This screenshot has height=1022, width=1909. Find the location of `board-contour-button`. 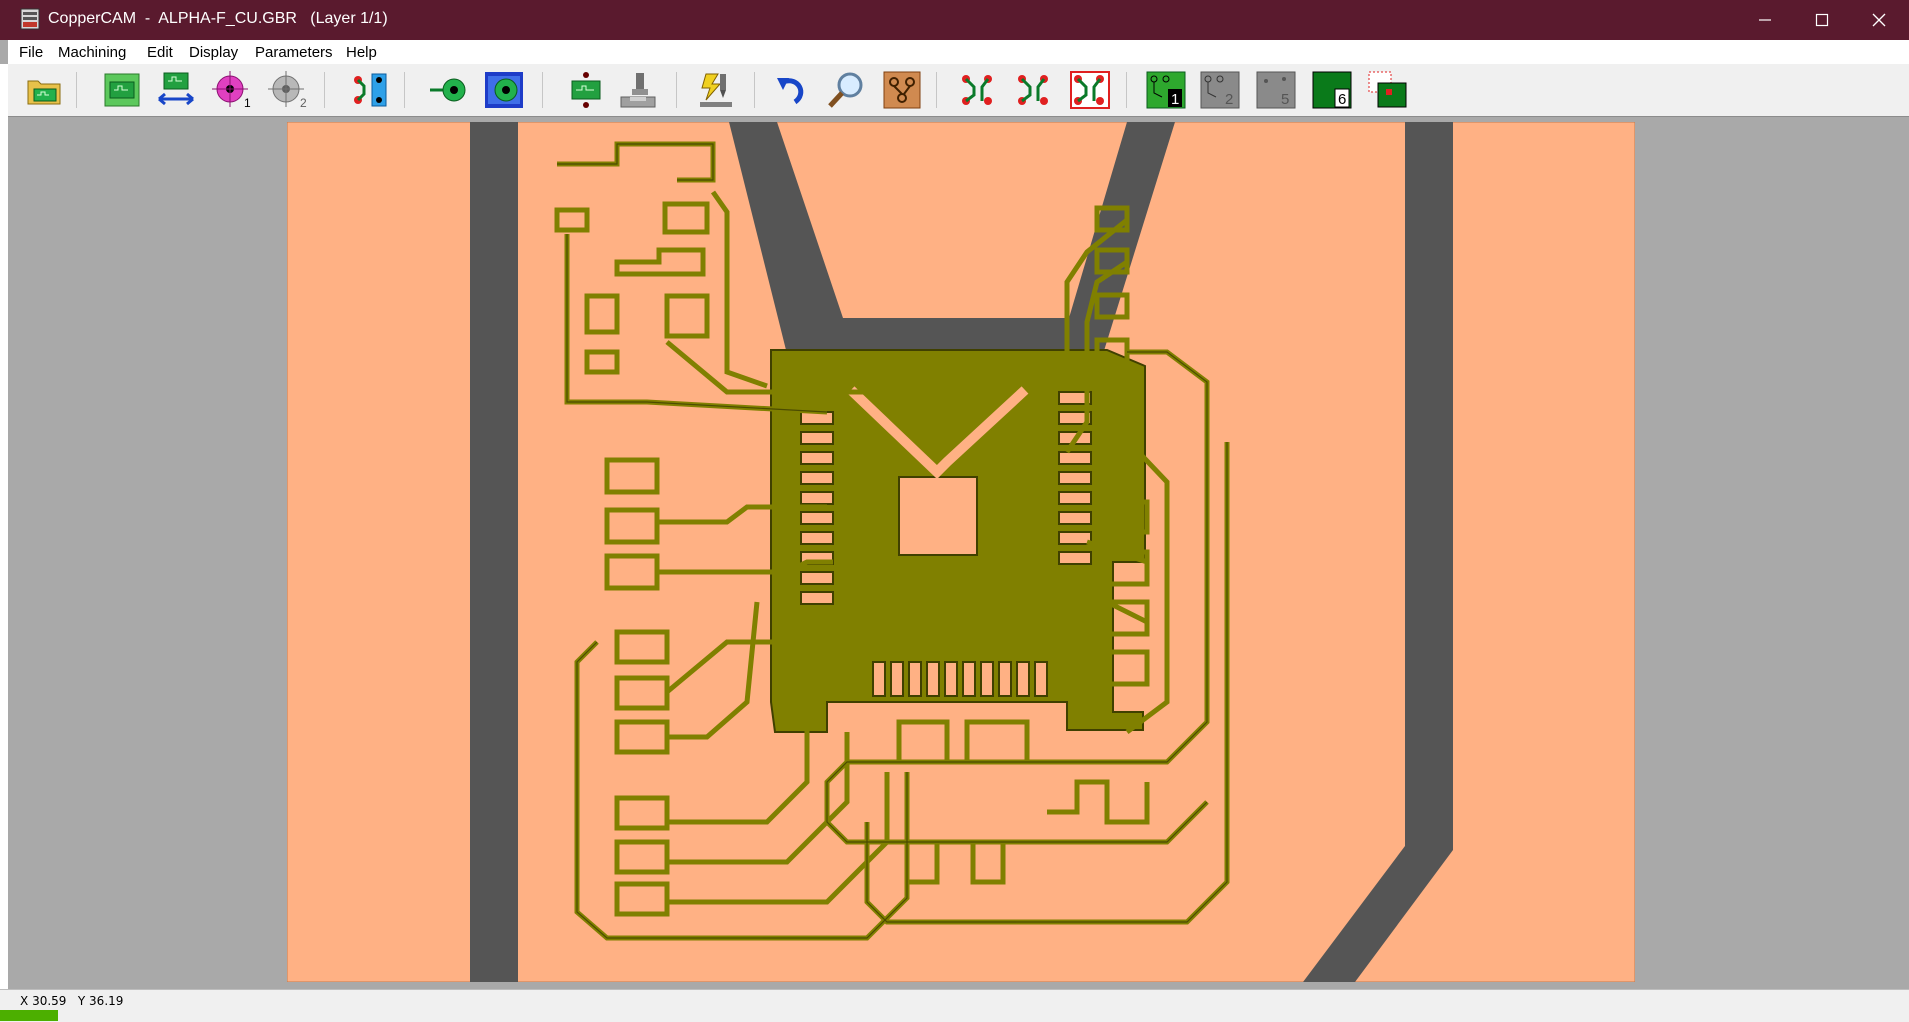

board-contour-button is located at coordinates (122, 90).